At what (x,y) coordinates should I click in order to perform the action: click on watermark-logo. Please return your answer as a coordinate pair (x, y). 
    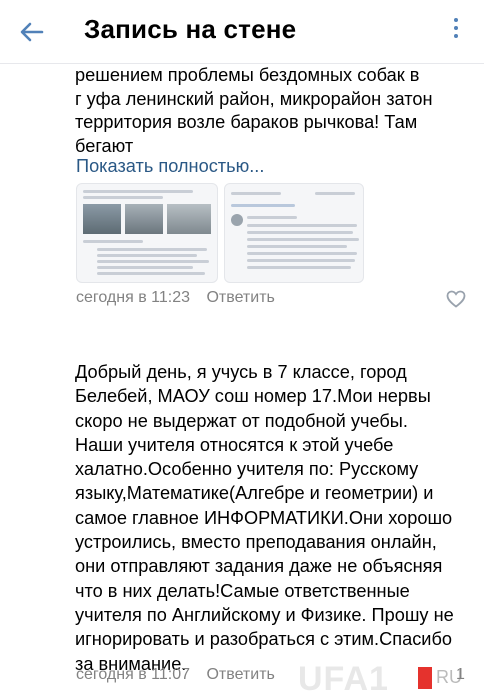
    Looking at the image, I should click on (425, 678).